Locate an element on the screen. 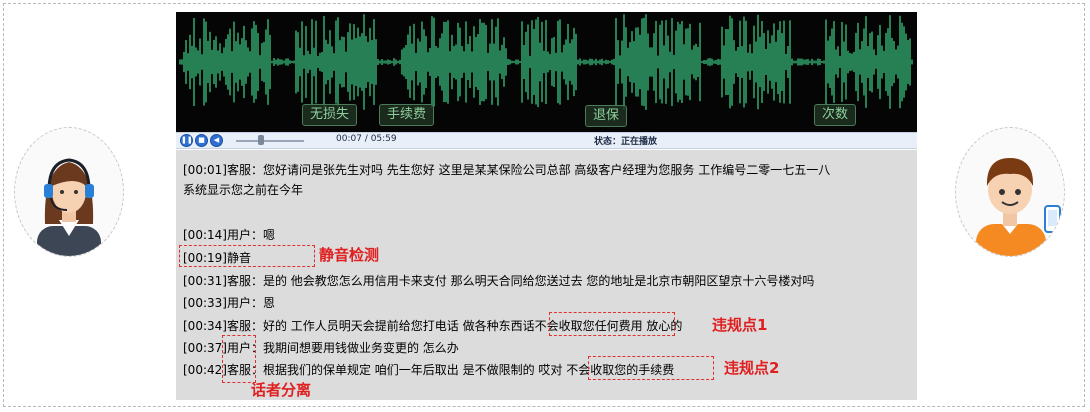 The width and height of the screenshot is (1090, 412). violation1-highlight-box is located at coordinates (612, 324).